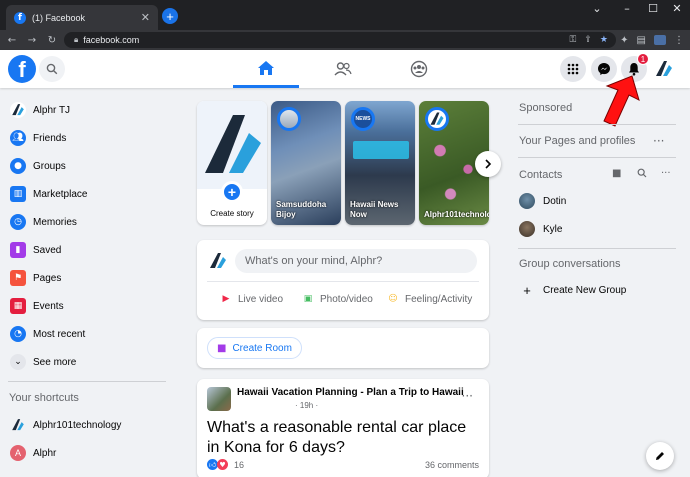  Describe the element at coordinates (266, 69) in the screenshot. I see `tab-home` at that location.